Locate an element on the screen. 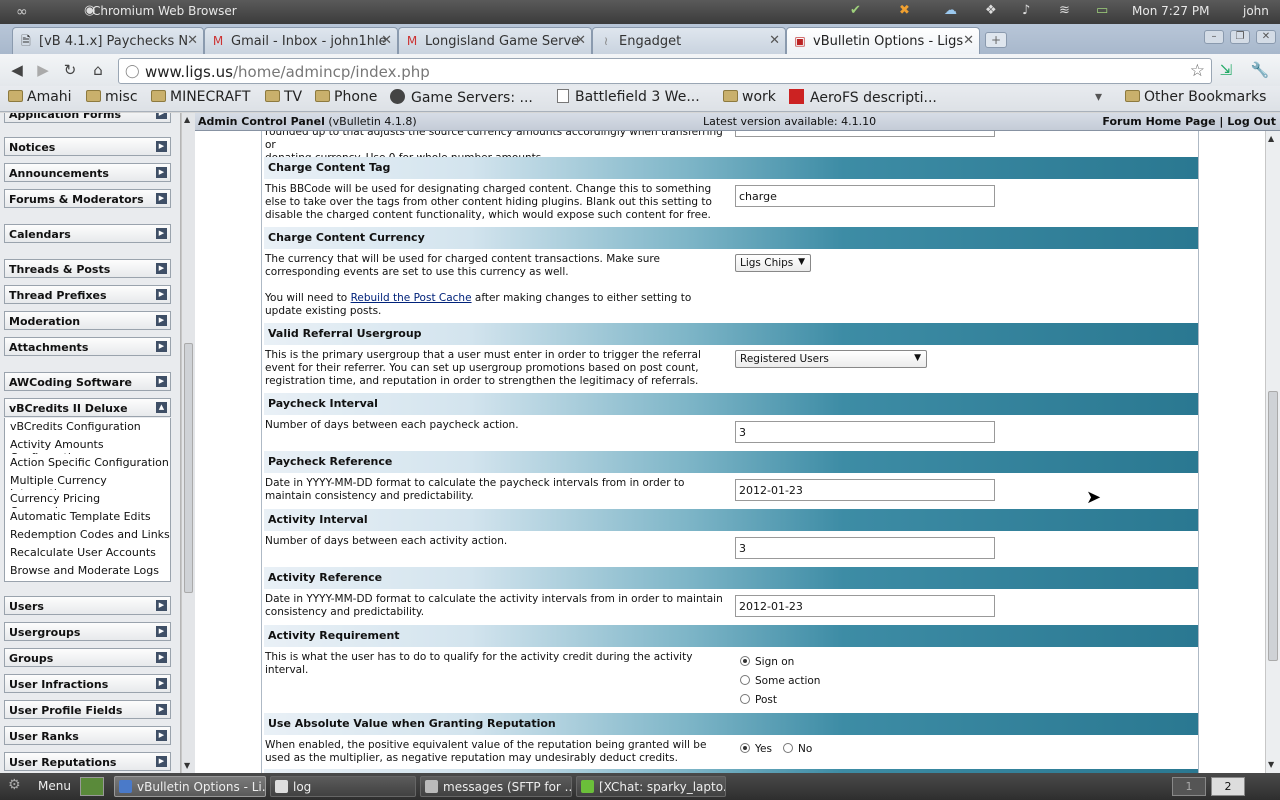 The width and height of the screenshot is (1280, 800). activity-requirement-sign-on-radio: Sign on is located at coordinates (767, 662).